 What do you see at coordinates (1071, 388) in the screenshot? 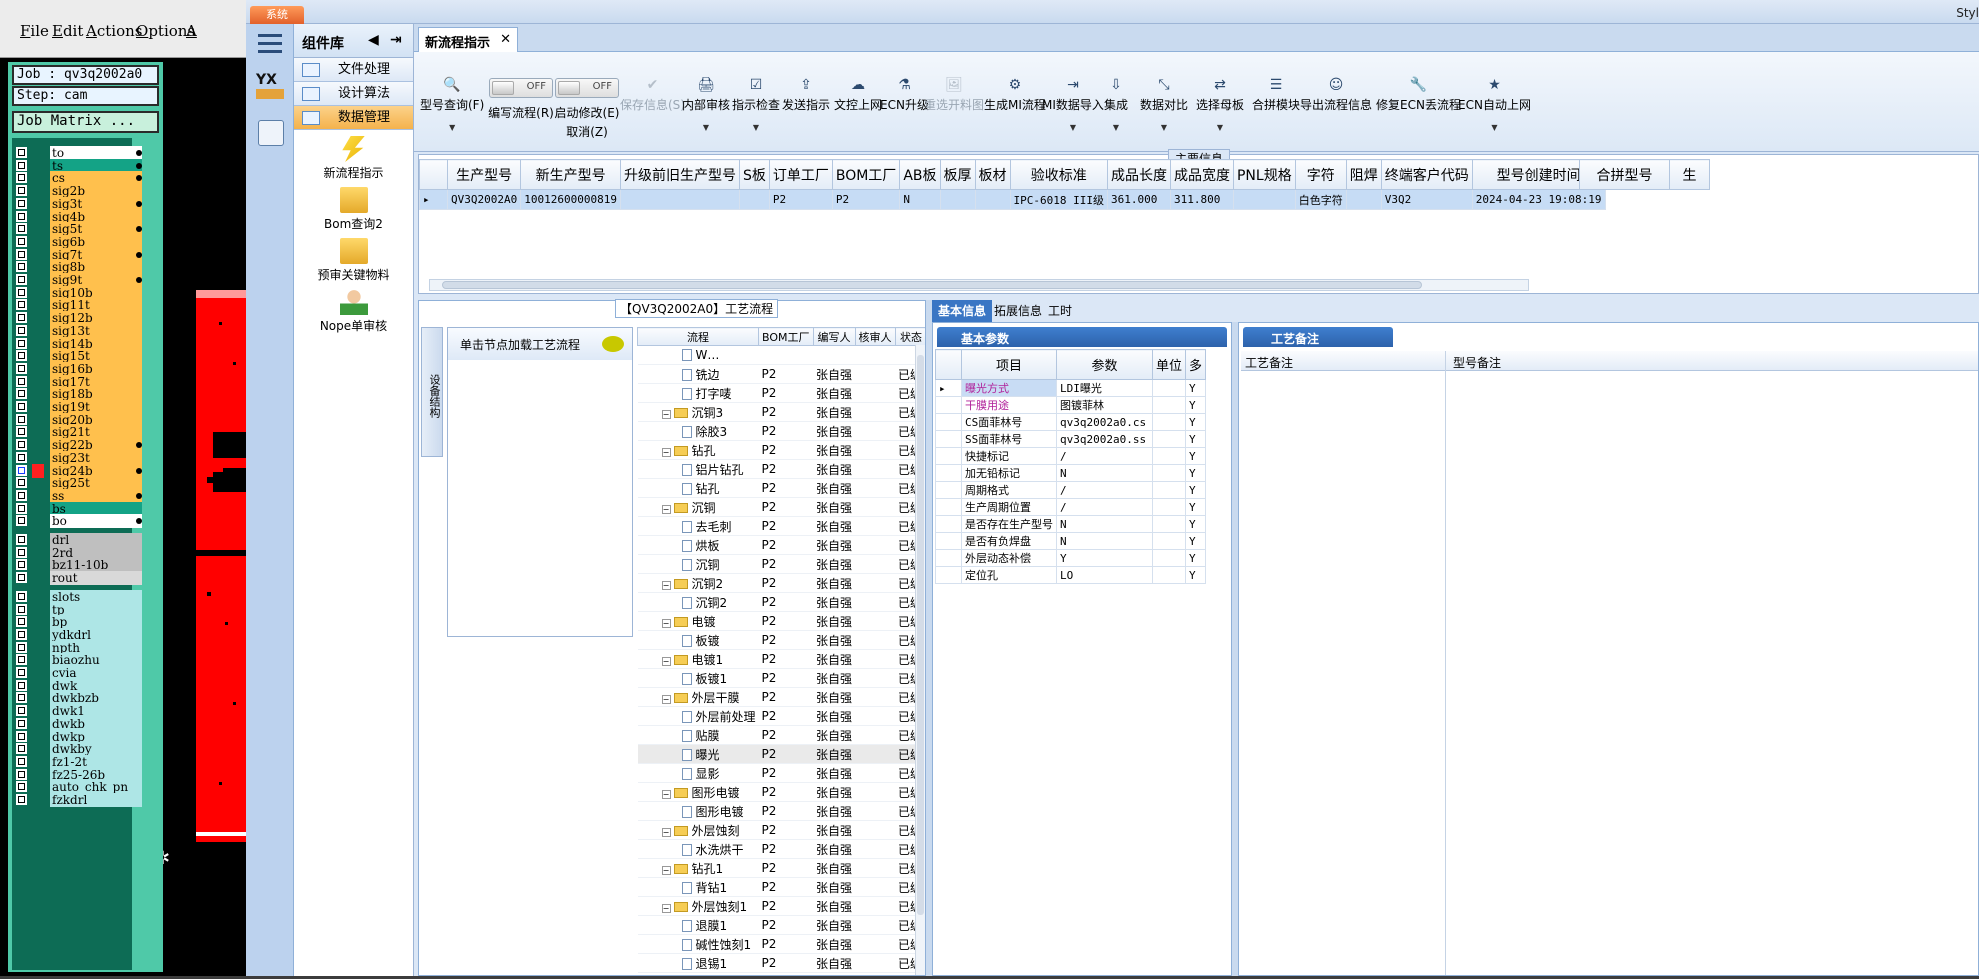
I see `param-row: ▸ 曝光方式 LDI曝光 Y` at bounding box center [1071, 388].